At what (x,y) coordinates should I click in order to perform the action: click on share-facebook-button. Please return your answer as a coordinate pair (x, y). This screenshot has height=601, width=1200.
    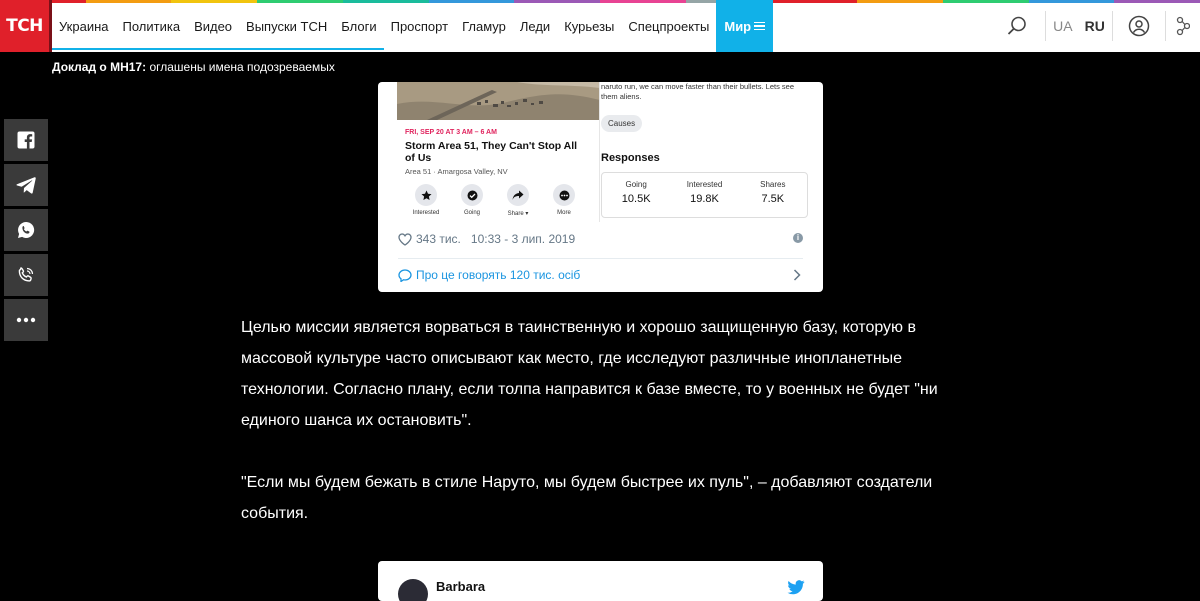
    Looking at the image, I should click on (26, 140).